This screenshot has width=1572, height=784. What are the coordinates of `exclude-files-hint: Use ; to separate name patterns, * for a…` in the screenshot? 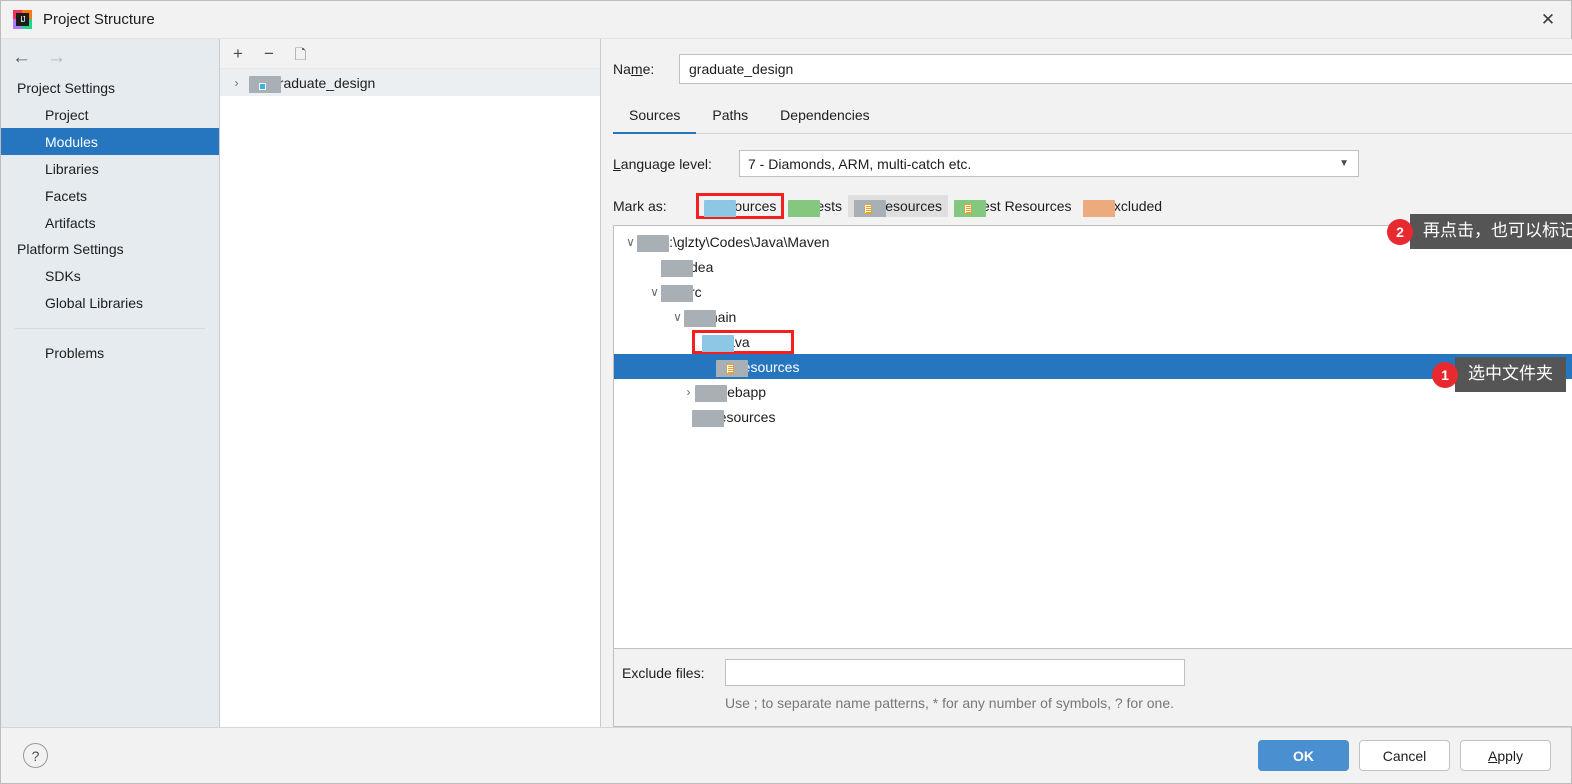 It's located at (950, 703).